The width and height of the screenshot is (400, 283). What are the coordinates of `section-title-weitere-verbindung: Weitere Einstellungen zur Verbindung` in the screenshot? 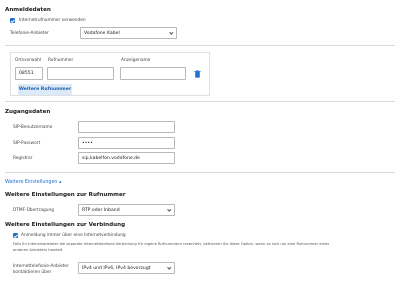 It's located at (65, 225).